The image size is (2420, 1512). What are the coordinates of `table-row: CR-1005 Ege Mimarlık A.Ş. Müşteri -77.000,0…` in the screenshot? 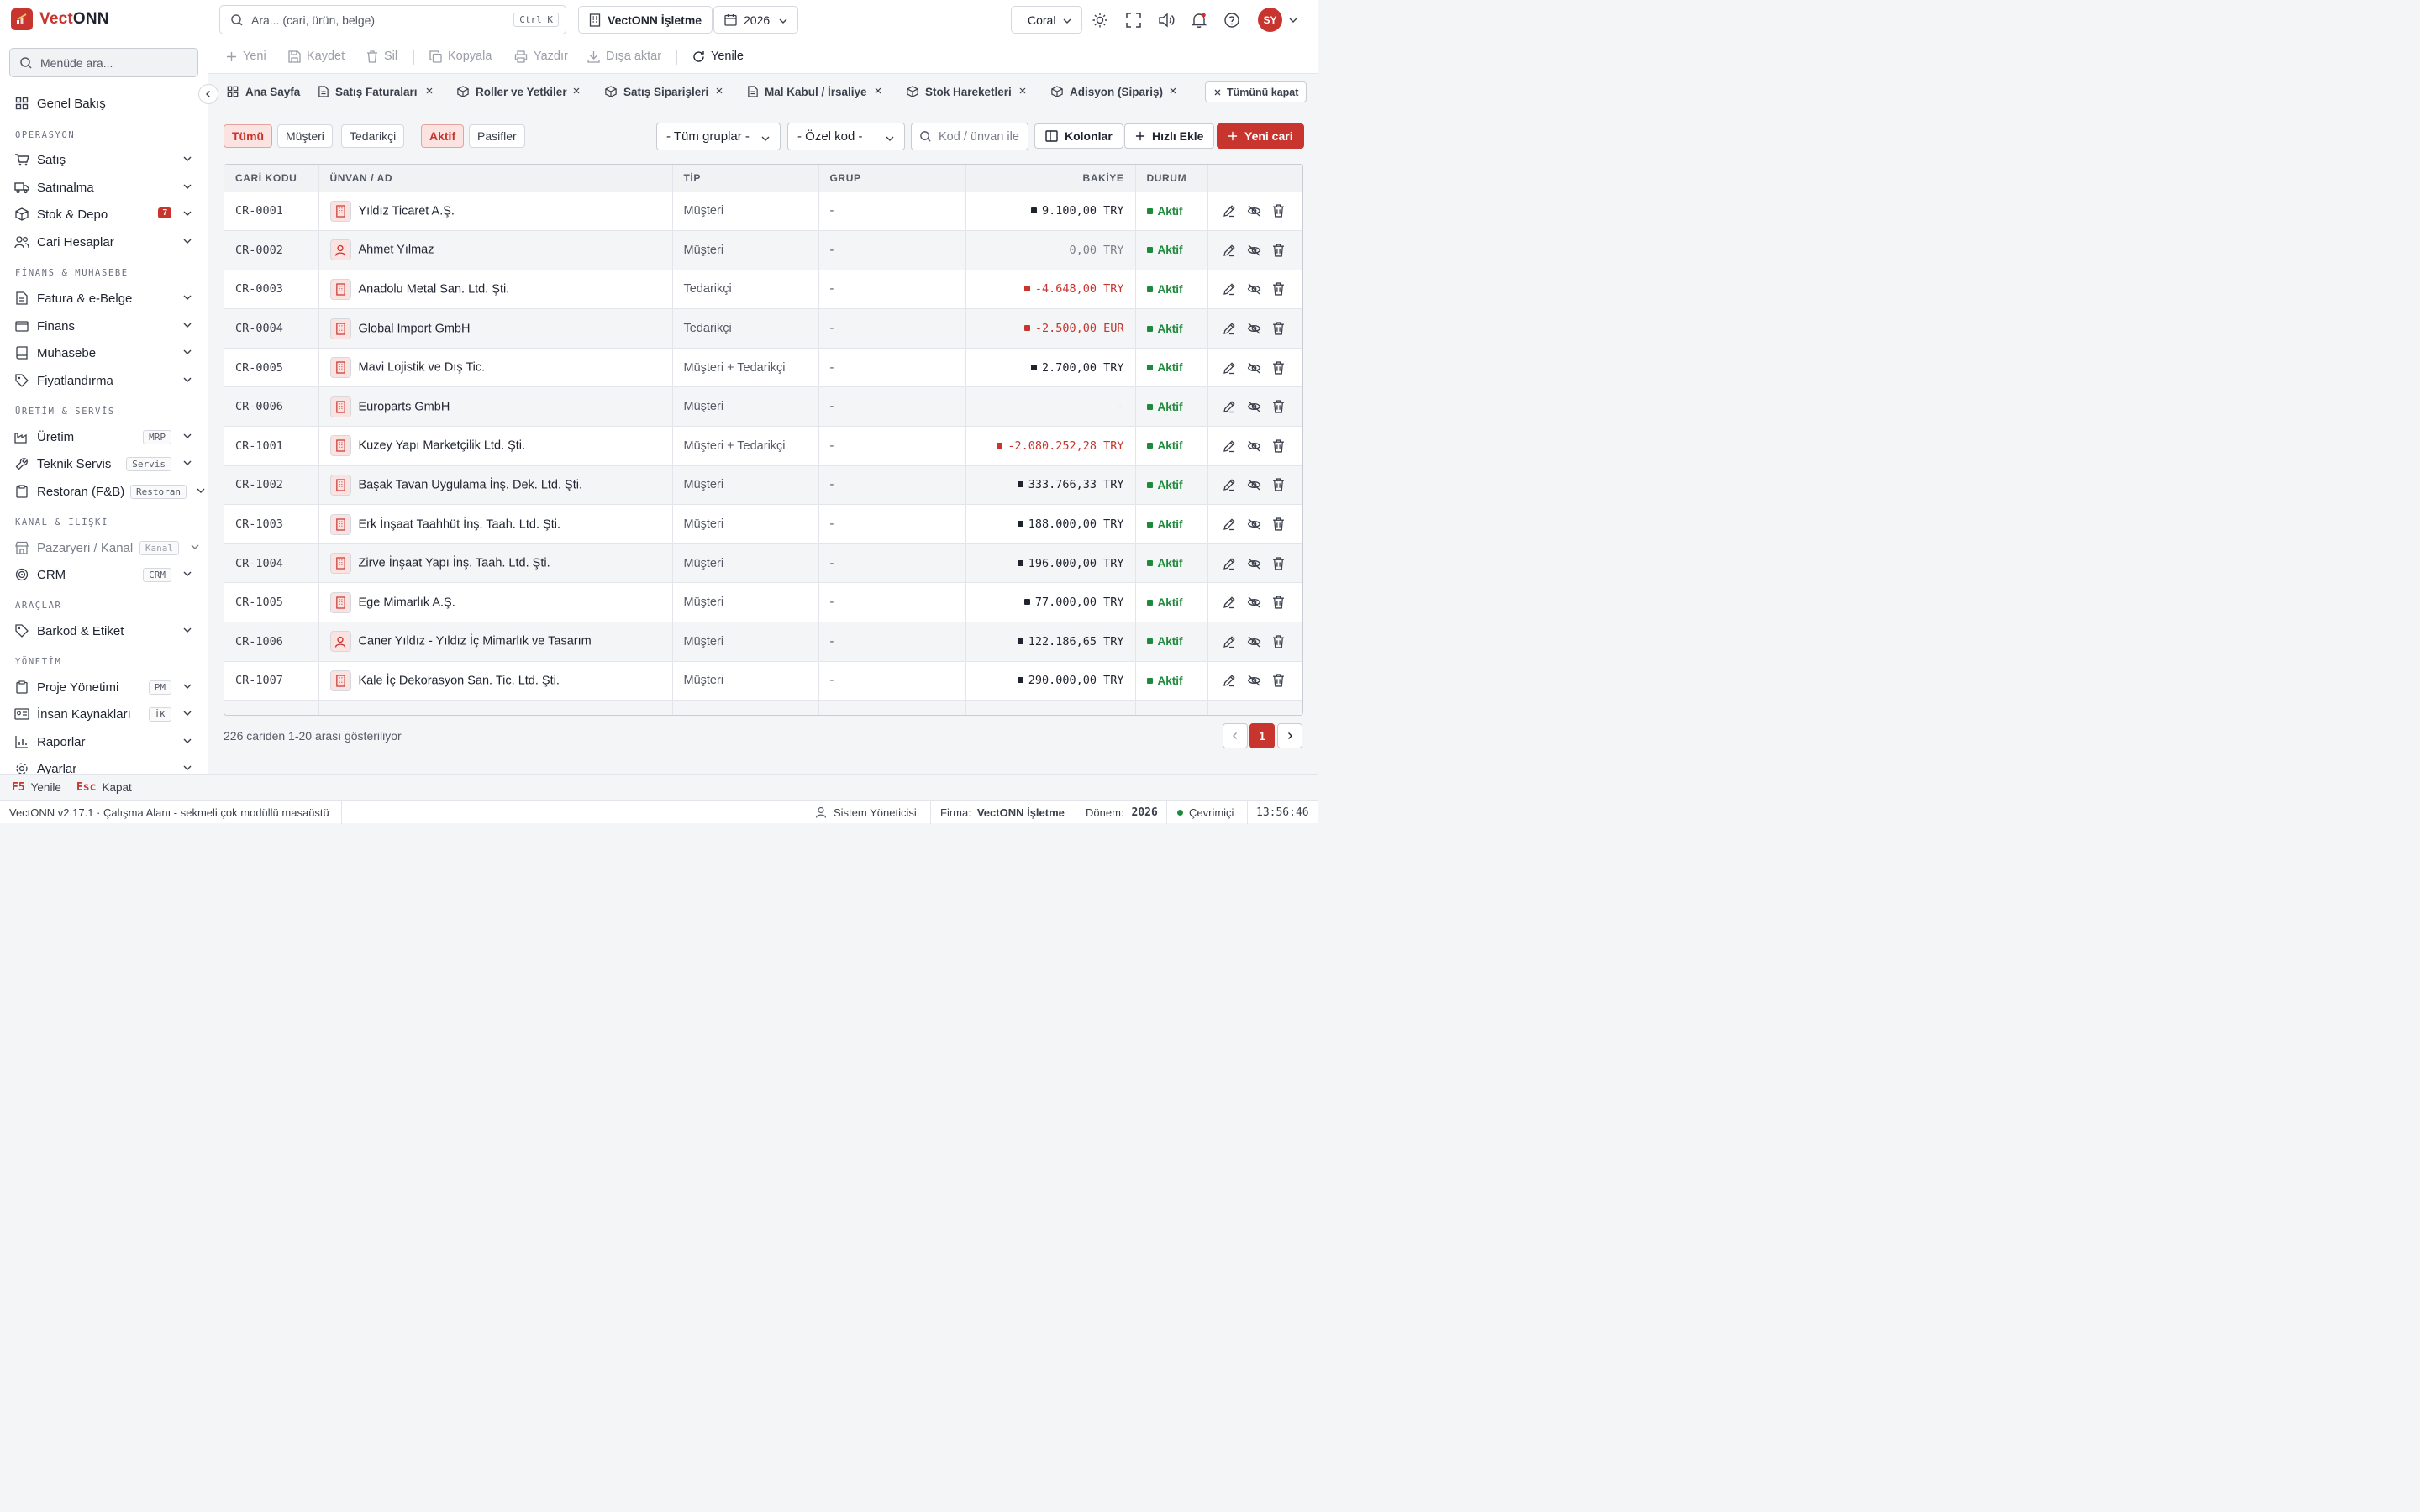 It's located at (763, 602).